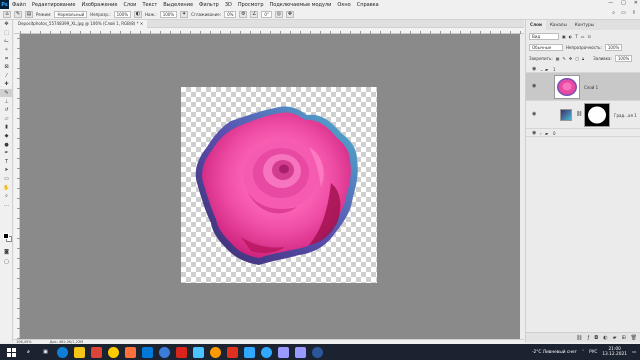 This screenshot has height=360, width=640. I want to click on quick-mask-icon: ◙, so click(6, 252).